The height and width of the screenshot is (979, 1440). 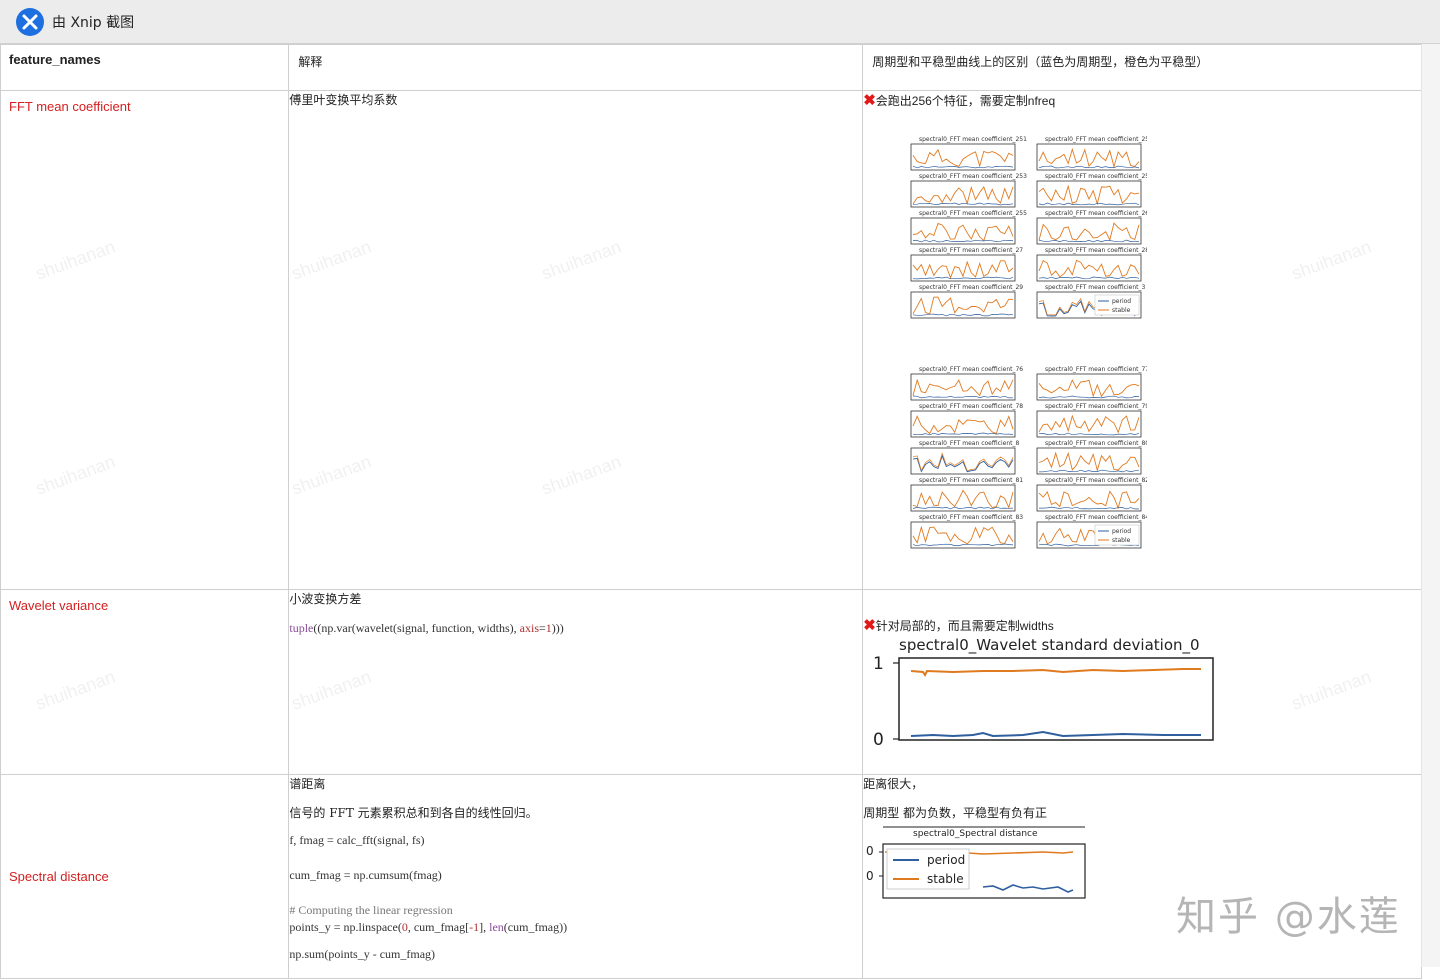 I want to click on header-feature-names: feature_names, so click(x=145, y=67).